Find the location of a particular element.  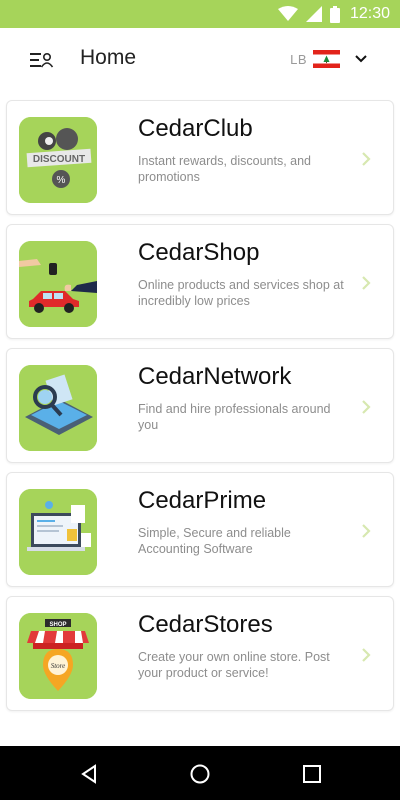

system-nav-bar is located at coordinates (200, 773).